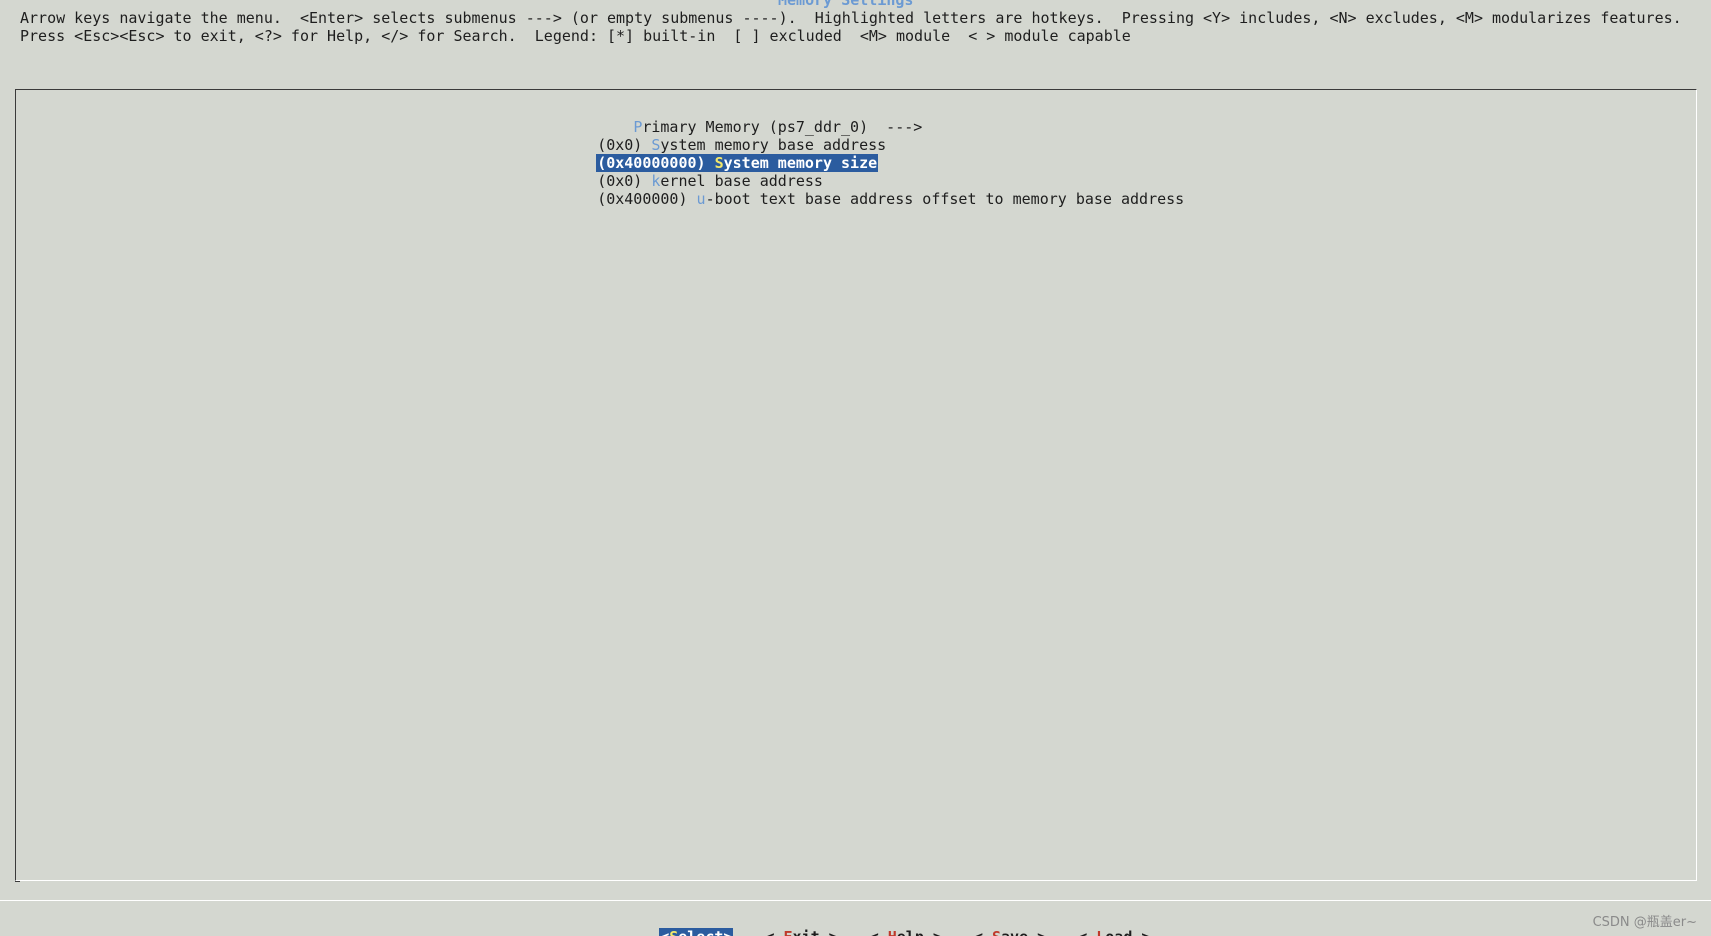 This screenshot has height=936, width=1711. What do you see at coordinates (806, 932) in the screenshot?
I see `button-label: xit` at bounding box center [806, 932].